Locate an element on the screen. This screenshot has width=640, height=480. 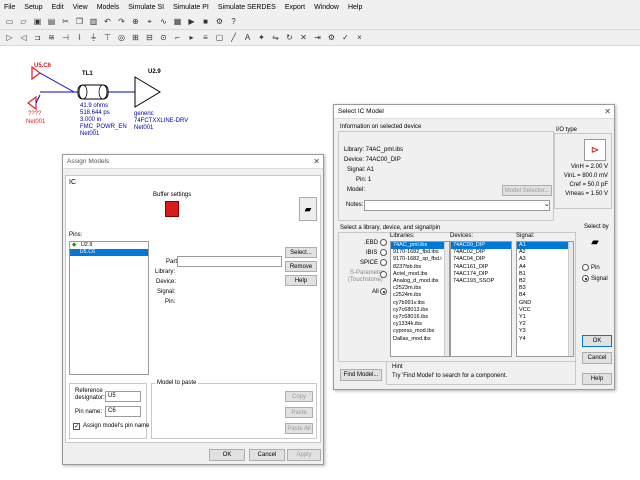
run-icon: ▶ is located at coordinates (191, 21).